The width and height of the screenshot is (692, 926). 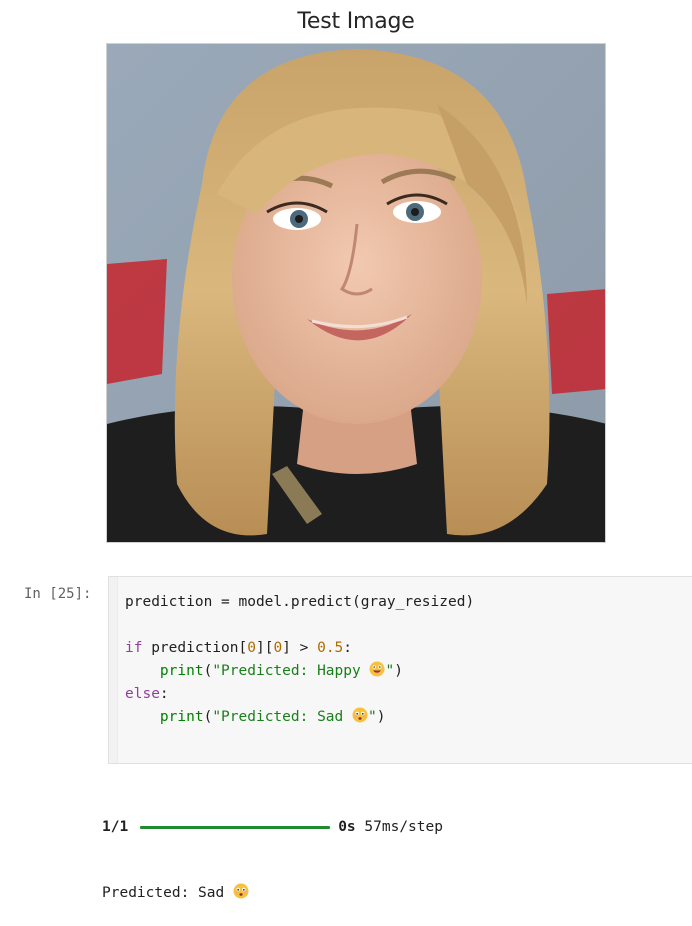 What do you see at coordinates (272, 893) in the screenshot?
I see `prediction-result: Predicted: Sad` at bounding box center [272, 893].